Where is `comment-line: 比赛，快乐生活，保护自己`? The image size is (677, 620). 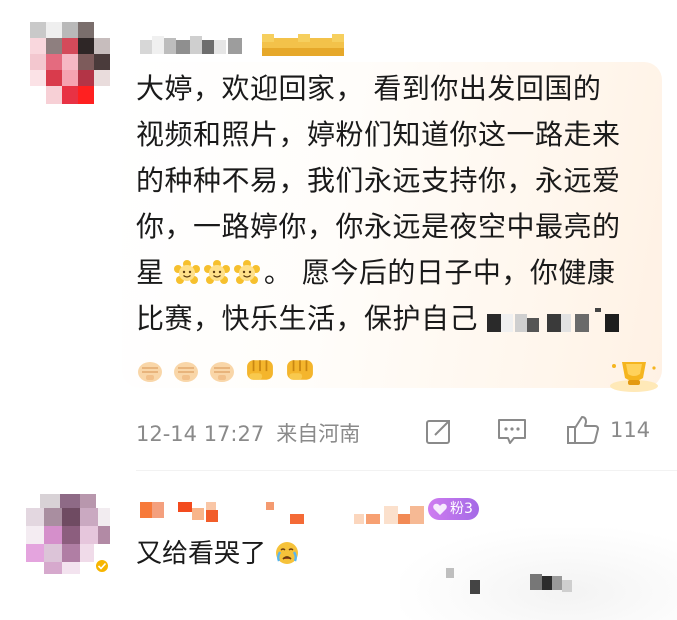
comment-line: 比赛，快乐生活，保护自己 is located at coordinates (396, 319).